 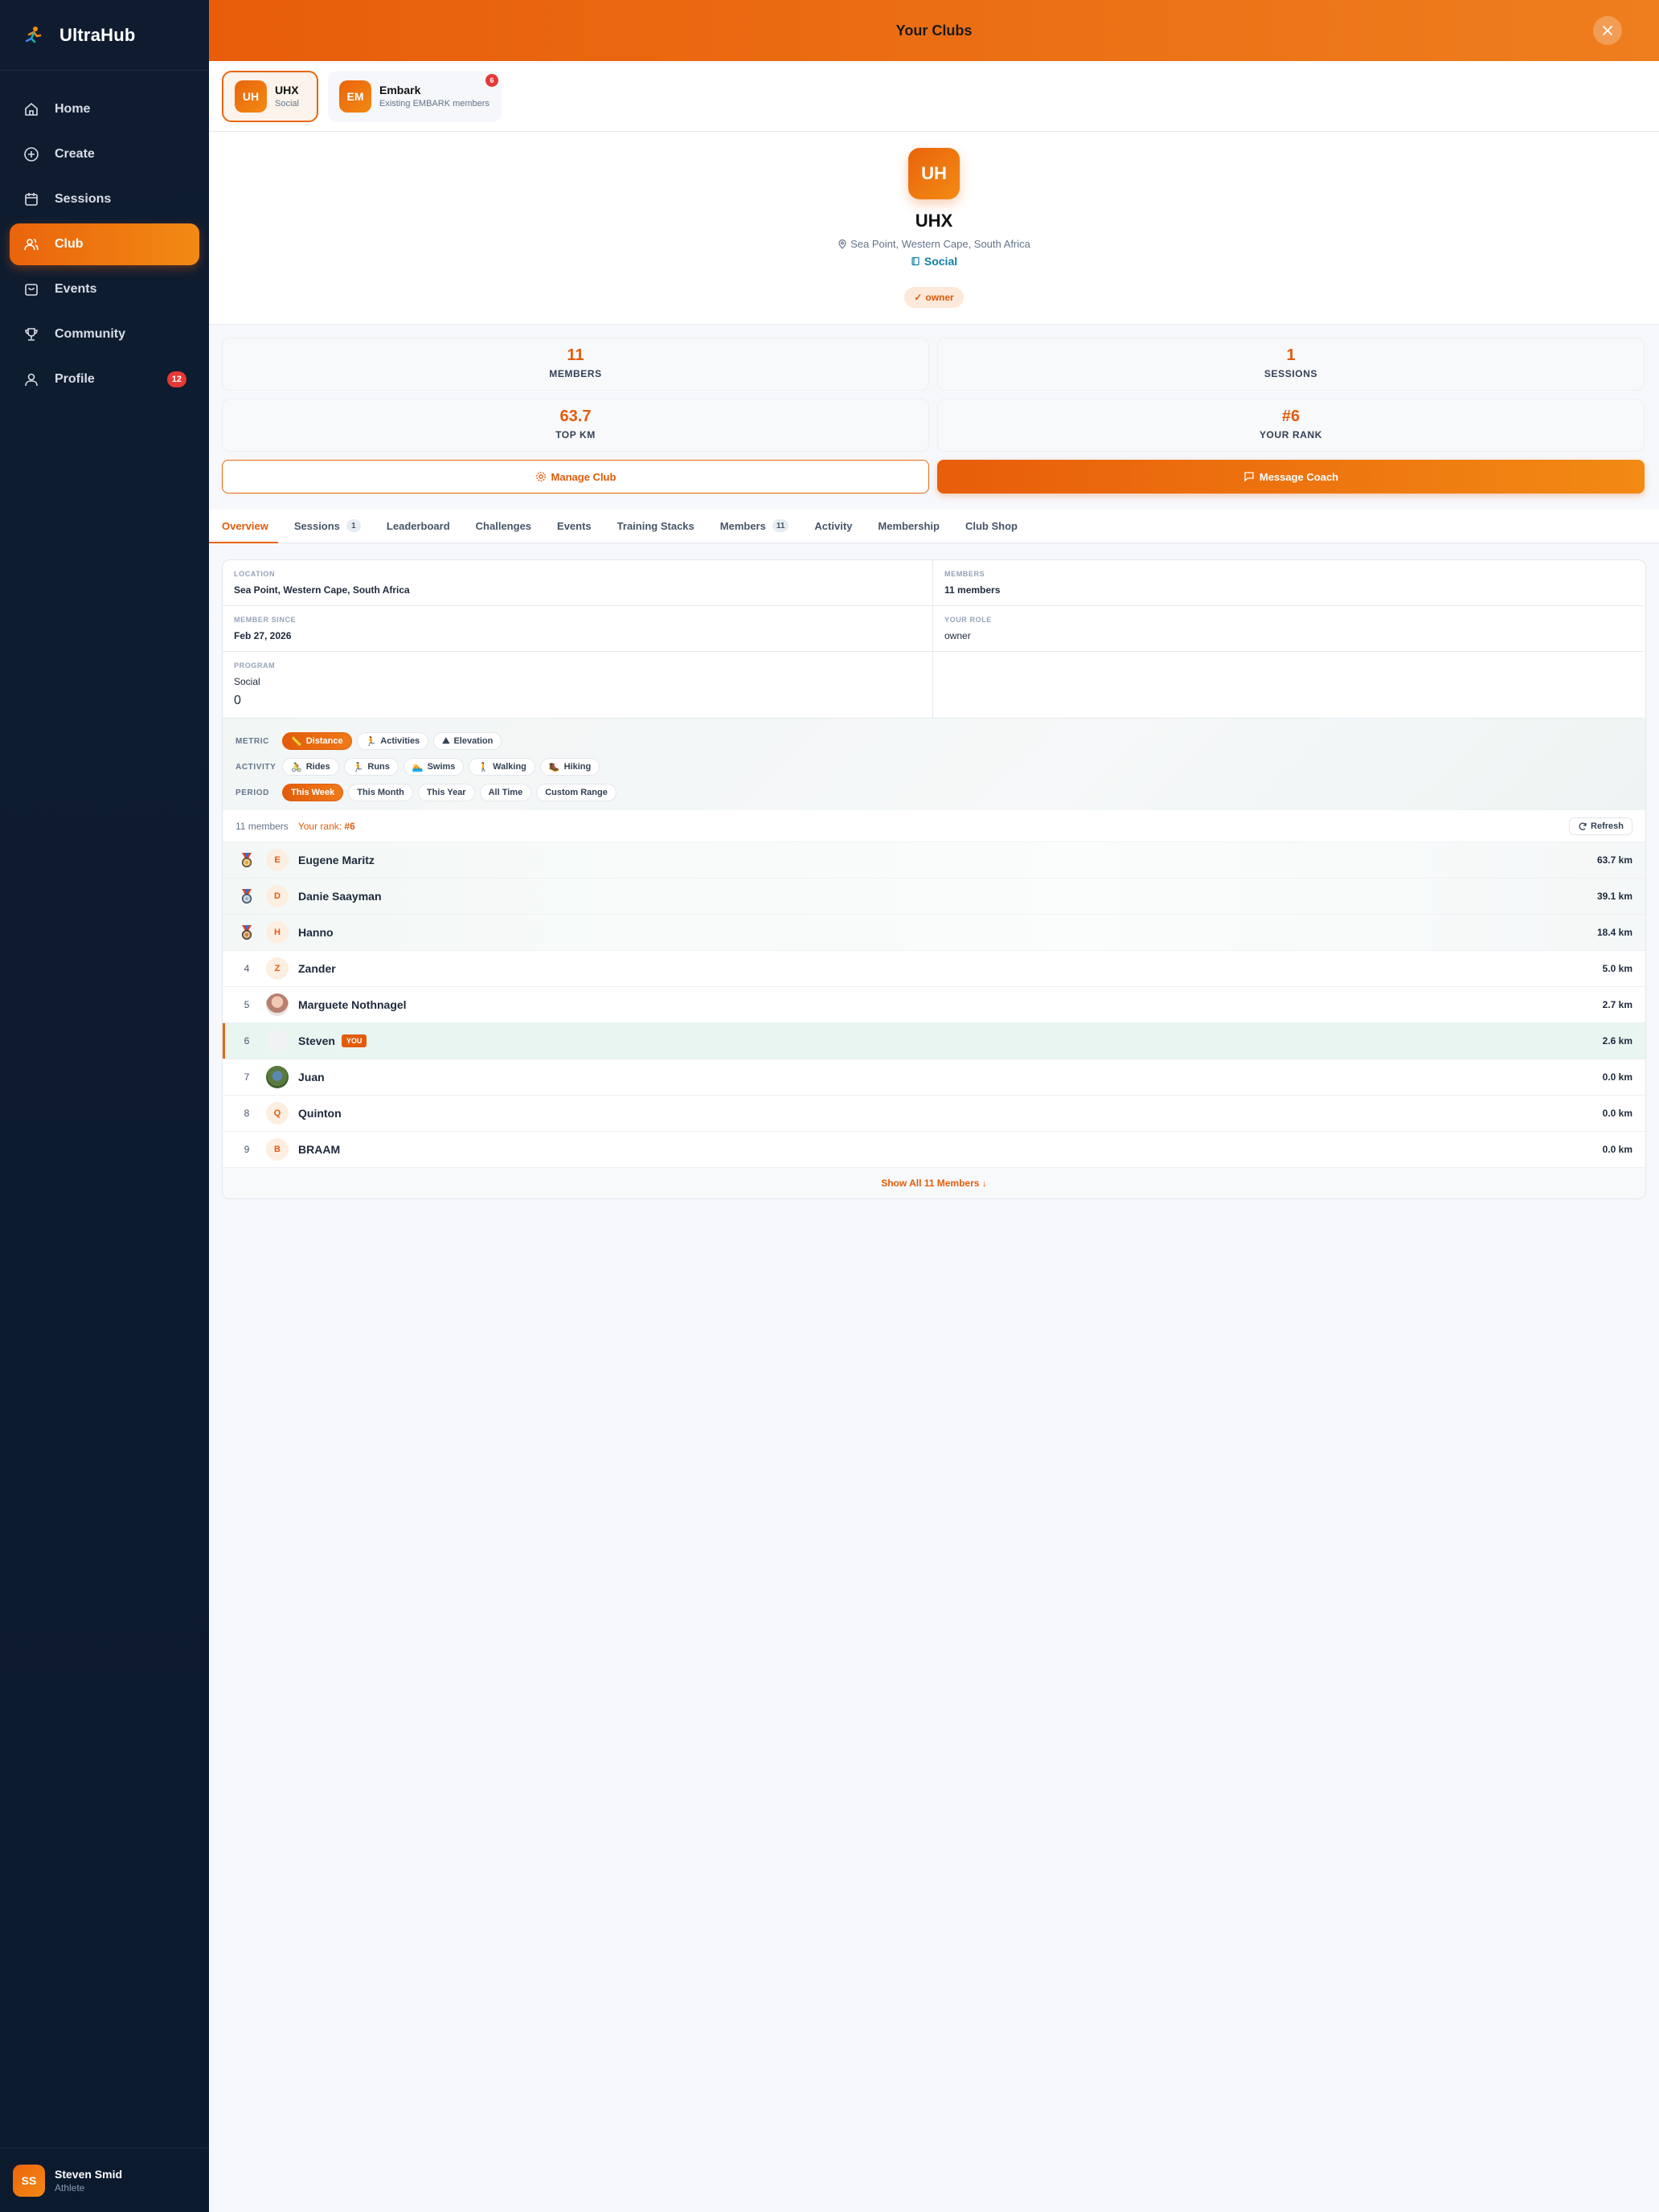 What do you see at coordinates (104, 244) in the screenshot?
I see `nav-item-club: Club` at bounding box center [104, 244].